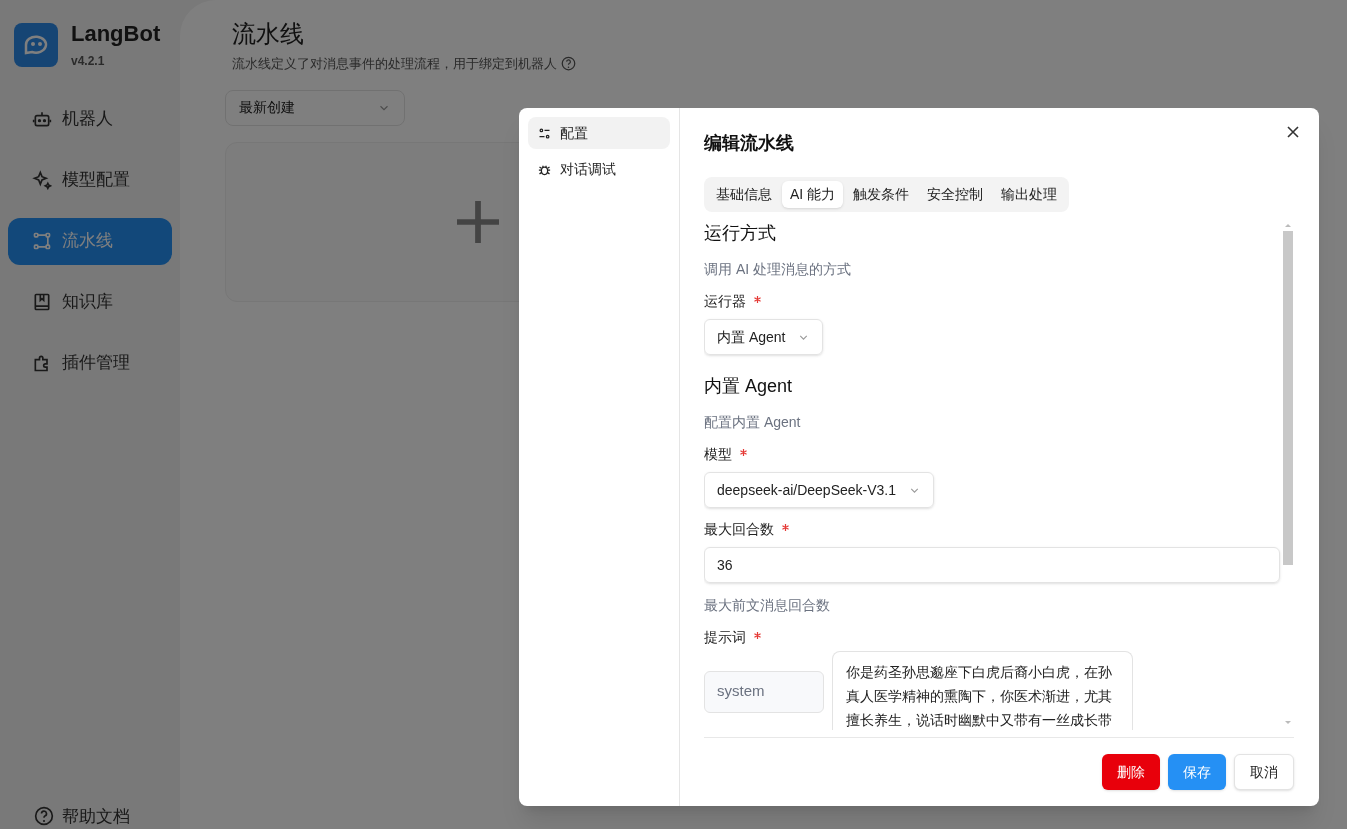 This screenshot has width=1347, height=829. I want to click on action-button: 取消, so click(1264, 772).